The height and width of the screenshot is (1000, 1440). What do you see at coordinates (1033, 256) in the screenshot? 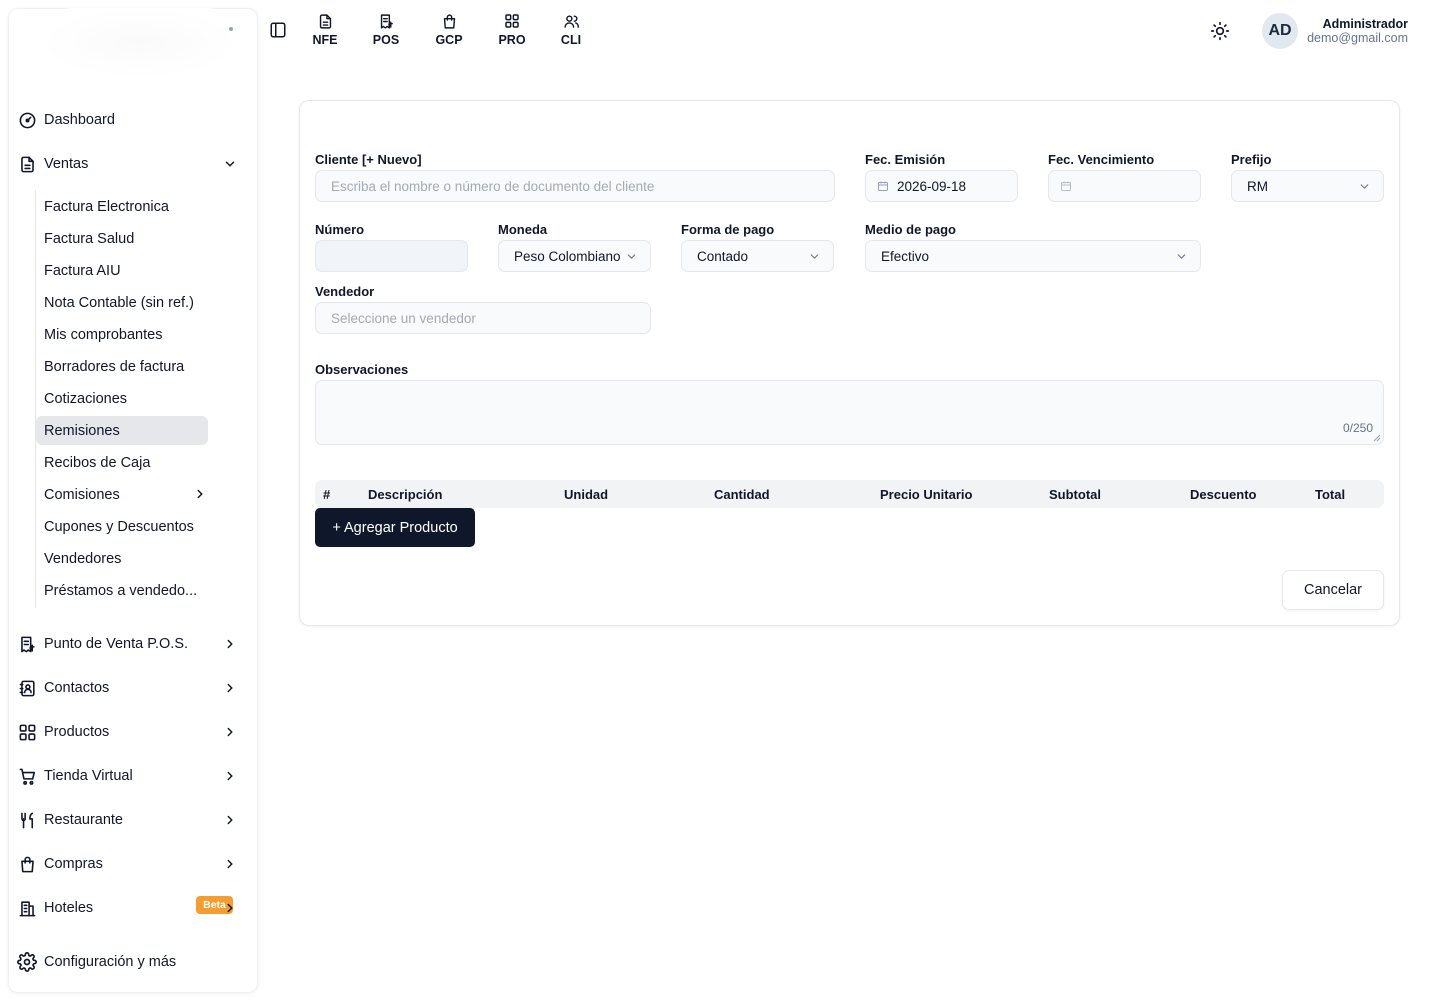
I see `medio-pago-select: Efectivo` at bounding box center [1033, 256].